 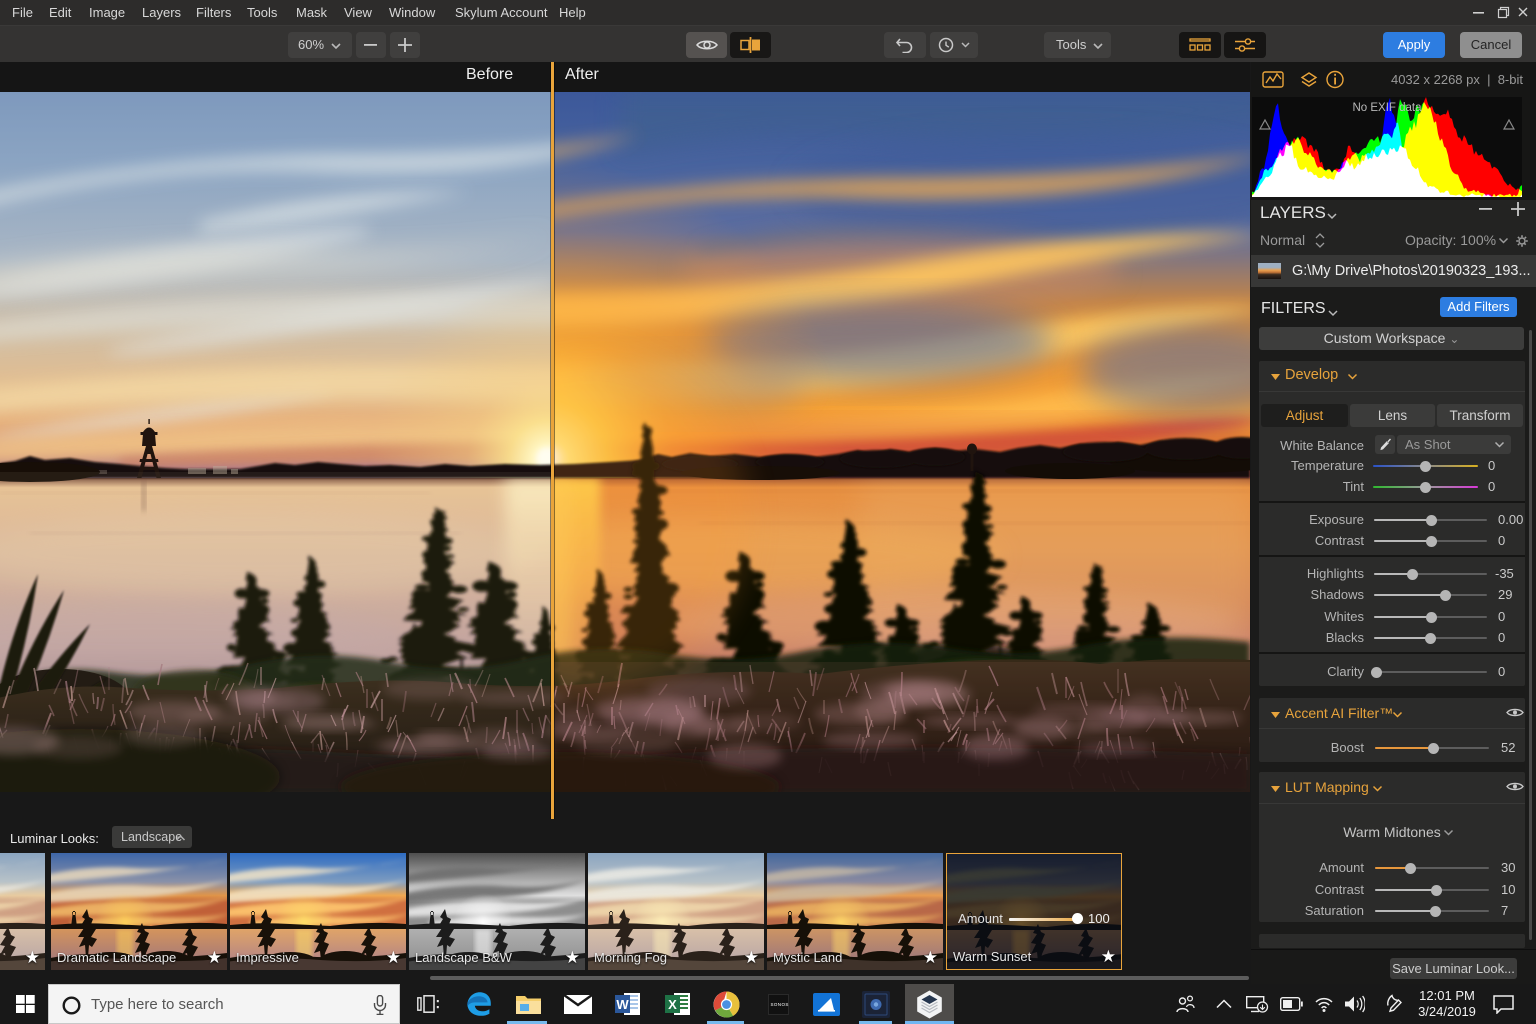 I want to click on svg-text: X, so click(x=672, y=1004).